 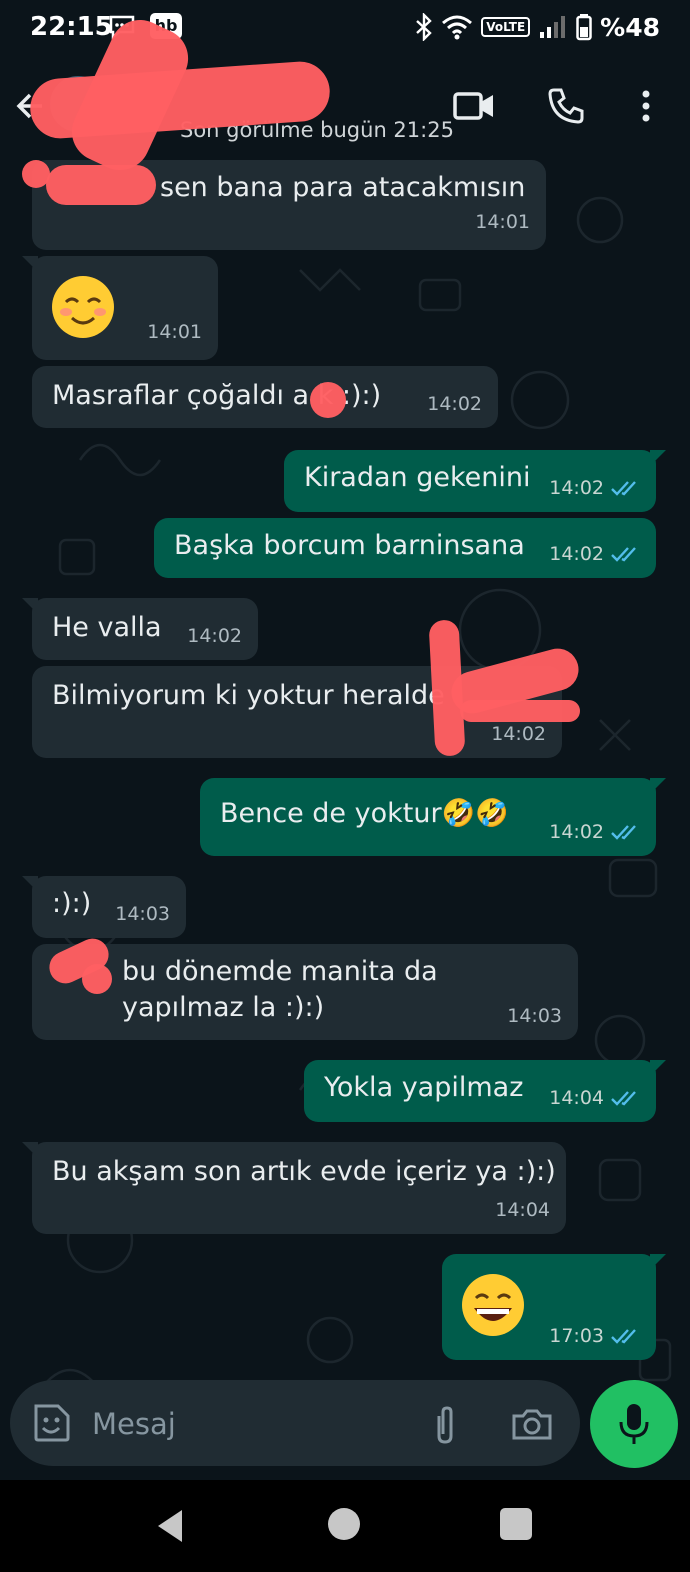 What do you see at coordinates (417, 477) in the screenshot?
I see `message-text: Kiradan gekenini` at bounding box center [417, 477].